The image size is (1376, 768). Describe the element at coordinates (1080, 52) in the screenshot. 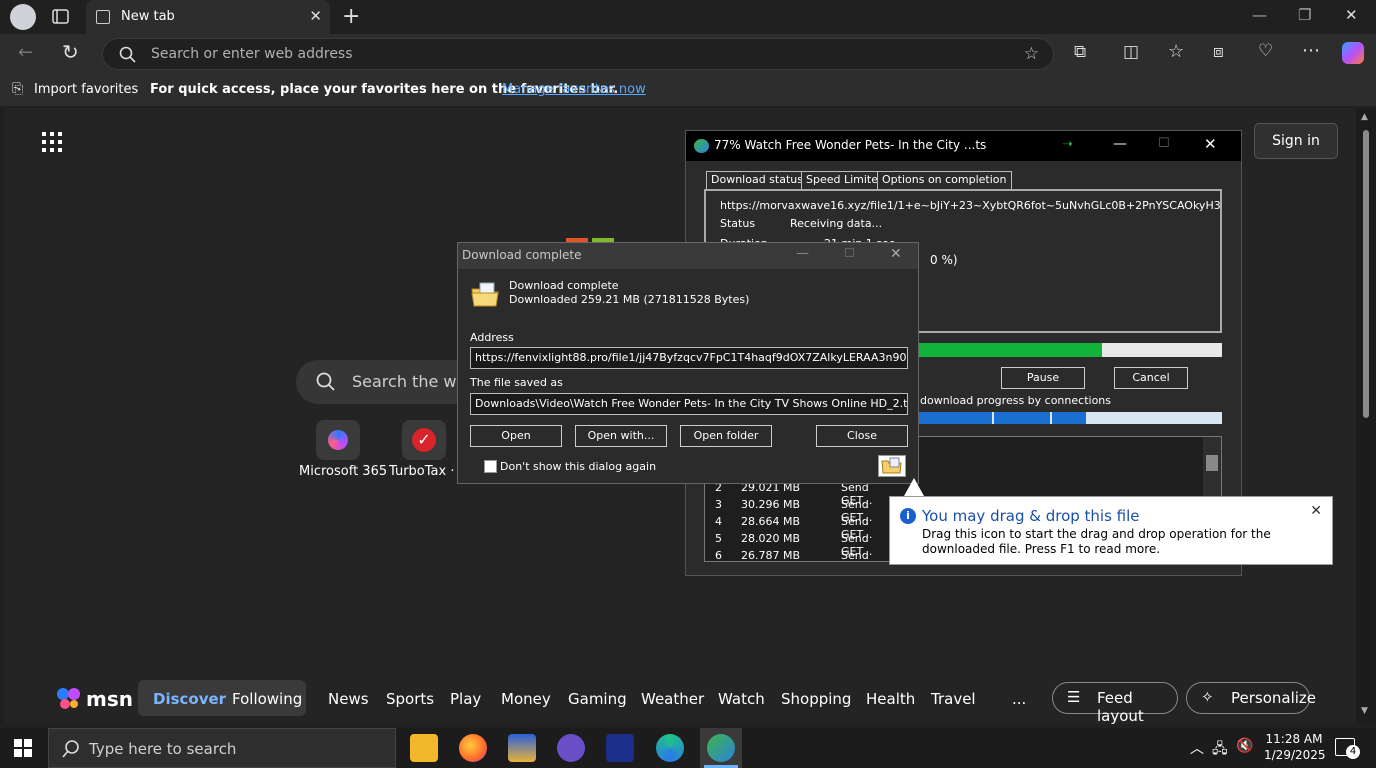

I see `extensions-icon: ⧉` at that location.